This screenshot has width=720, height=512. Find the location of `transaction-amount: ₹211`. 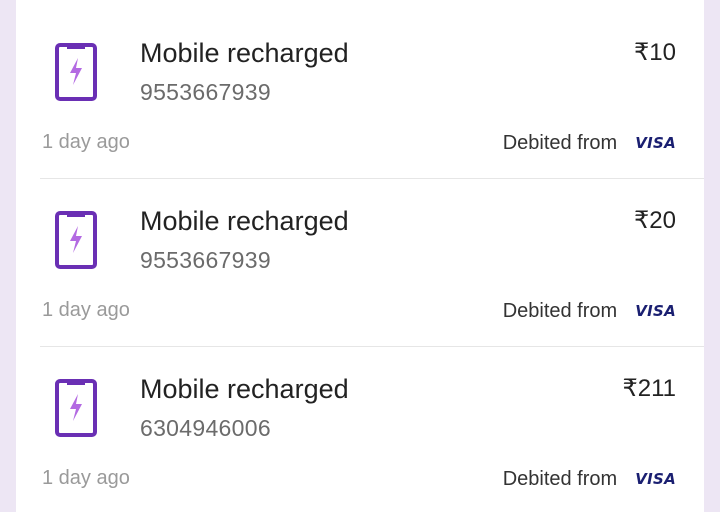

transaction-amount: ₹211 is located at coordinates (649, 388).